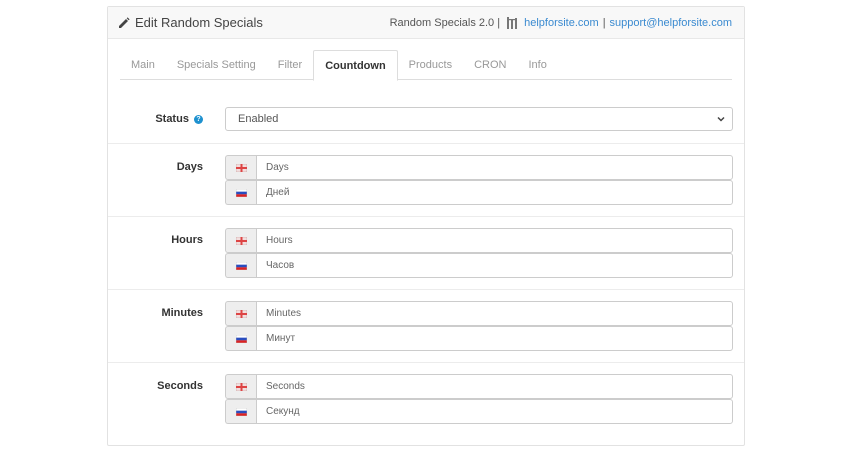 Image resolution: width=852 pixels, height=456 pixels. Describe the element at coordinates (671, 23) in the screenshot. I see `email-link: support@helpforsite.com` at that location.